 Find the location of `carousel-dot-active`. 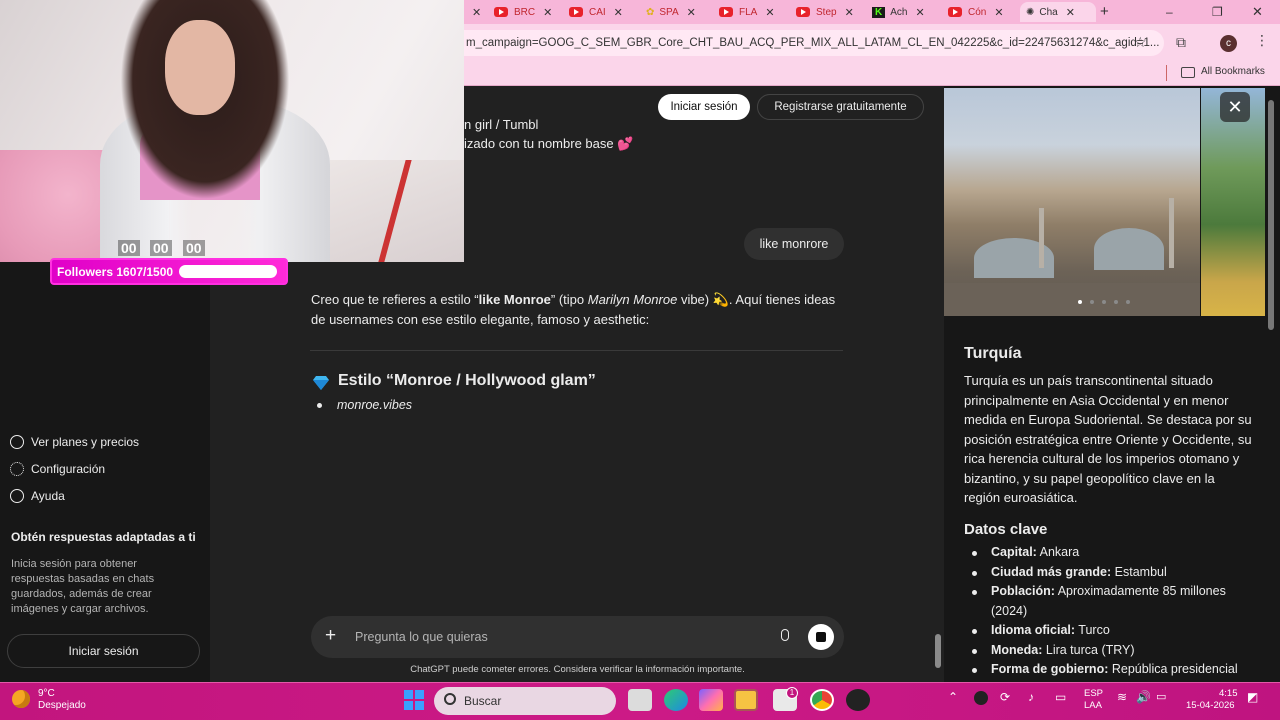

carousel-dot-active is located at coordinates (1080, 302).